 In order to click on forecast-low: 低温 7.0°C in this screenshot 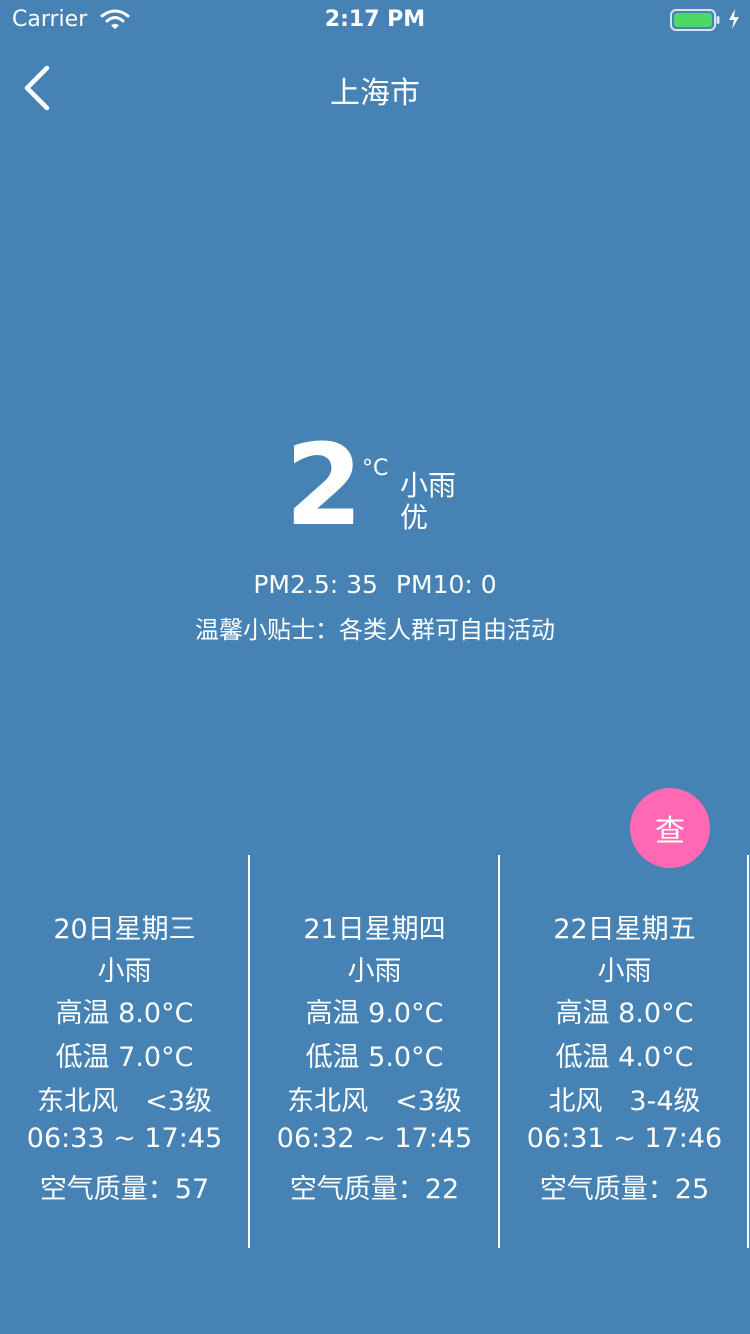, I will do `click(124, 1057)`.